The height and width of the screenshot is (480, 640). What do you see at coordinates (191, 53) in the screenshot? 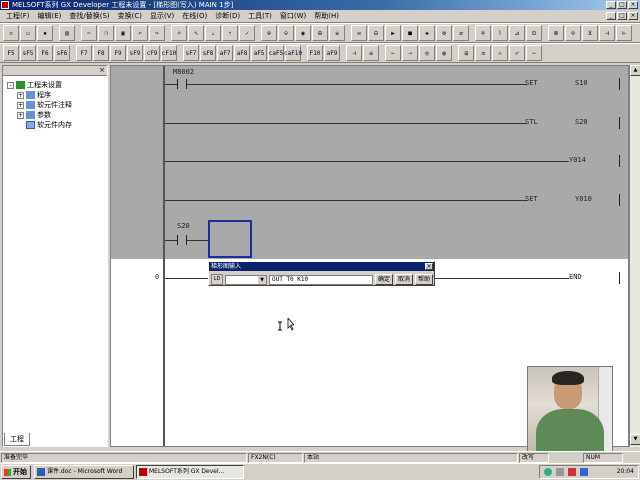
I see `pulse-rise-button: sF7` at bounding box center [191, 53].